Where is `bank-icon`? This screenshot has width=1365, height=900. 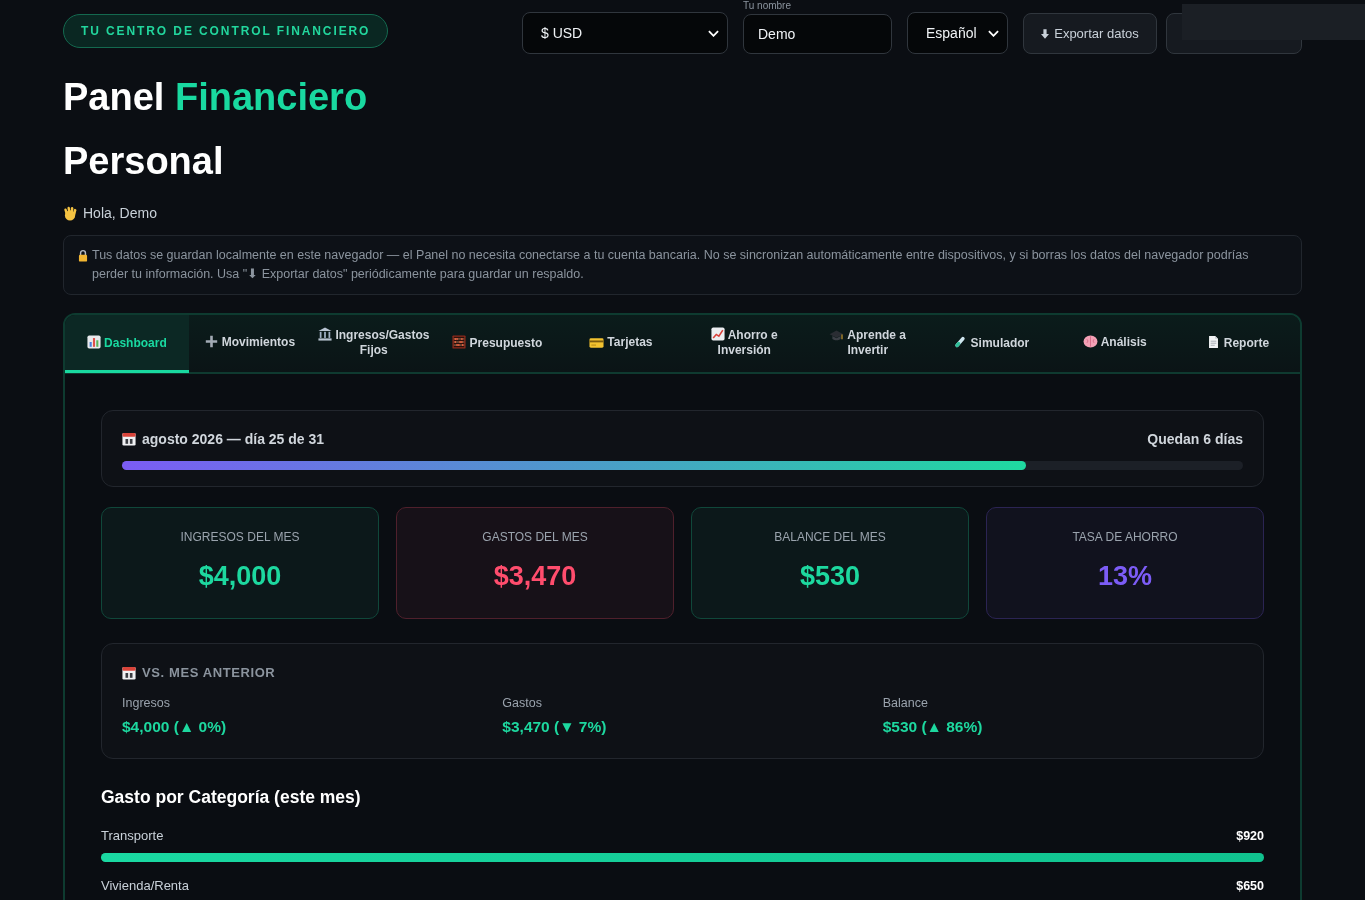
bank-icon is located at coordinates (325, 334).